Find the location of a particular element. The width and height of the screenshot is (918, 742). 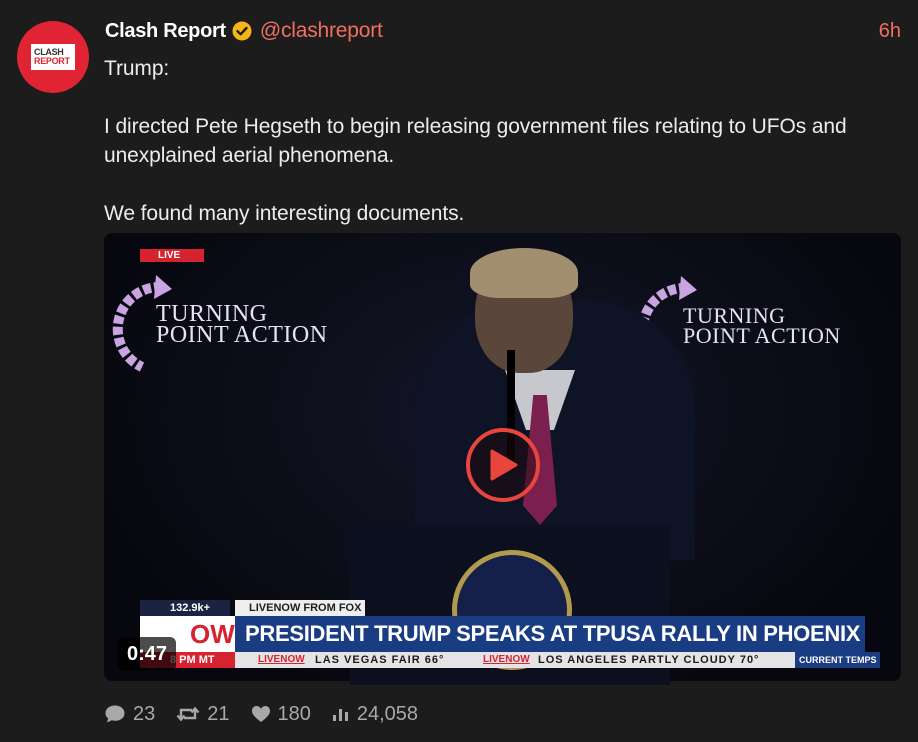

verified-check-icon is located at coordinates (242, 31).